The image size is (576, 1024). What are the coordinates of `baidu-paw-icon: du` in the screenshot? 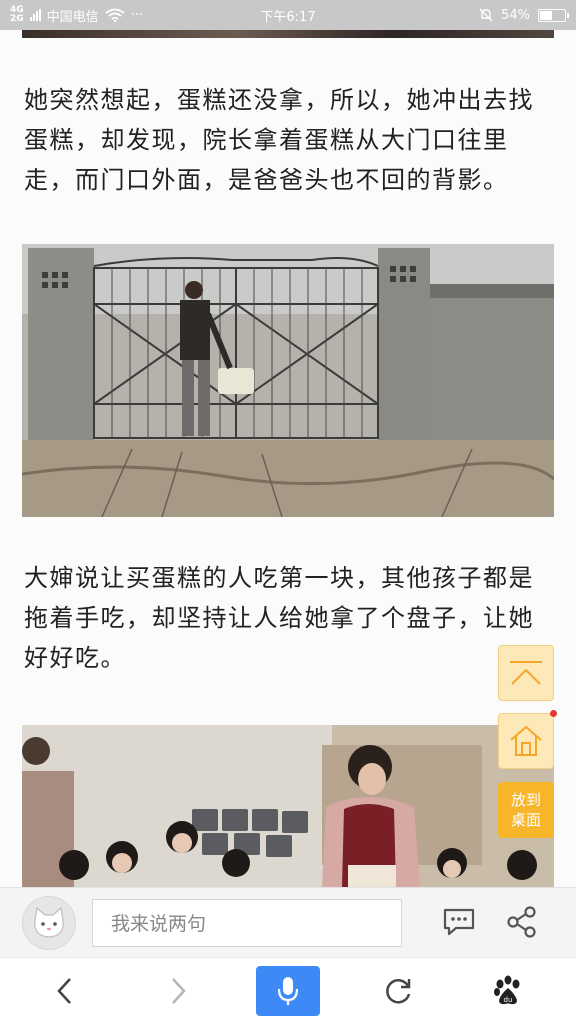 It's located at (507, 990).